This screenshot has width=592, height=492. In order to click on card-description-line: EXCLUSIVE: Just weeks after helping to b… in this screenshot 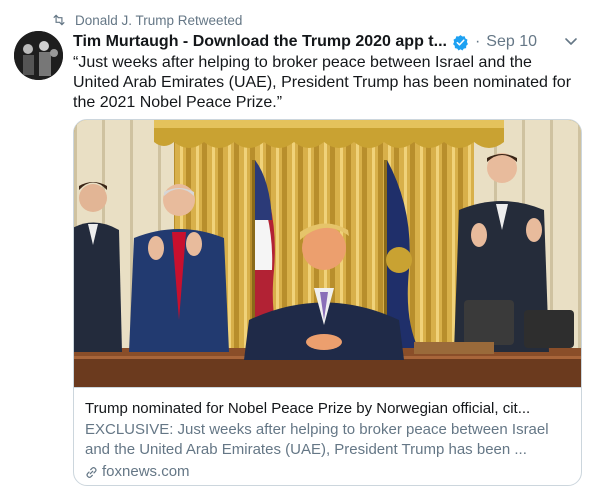, I will do `click(317, 429)`.